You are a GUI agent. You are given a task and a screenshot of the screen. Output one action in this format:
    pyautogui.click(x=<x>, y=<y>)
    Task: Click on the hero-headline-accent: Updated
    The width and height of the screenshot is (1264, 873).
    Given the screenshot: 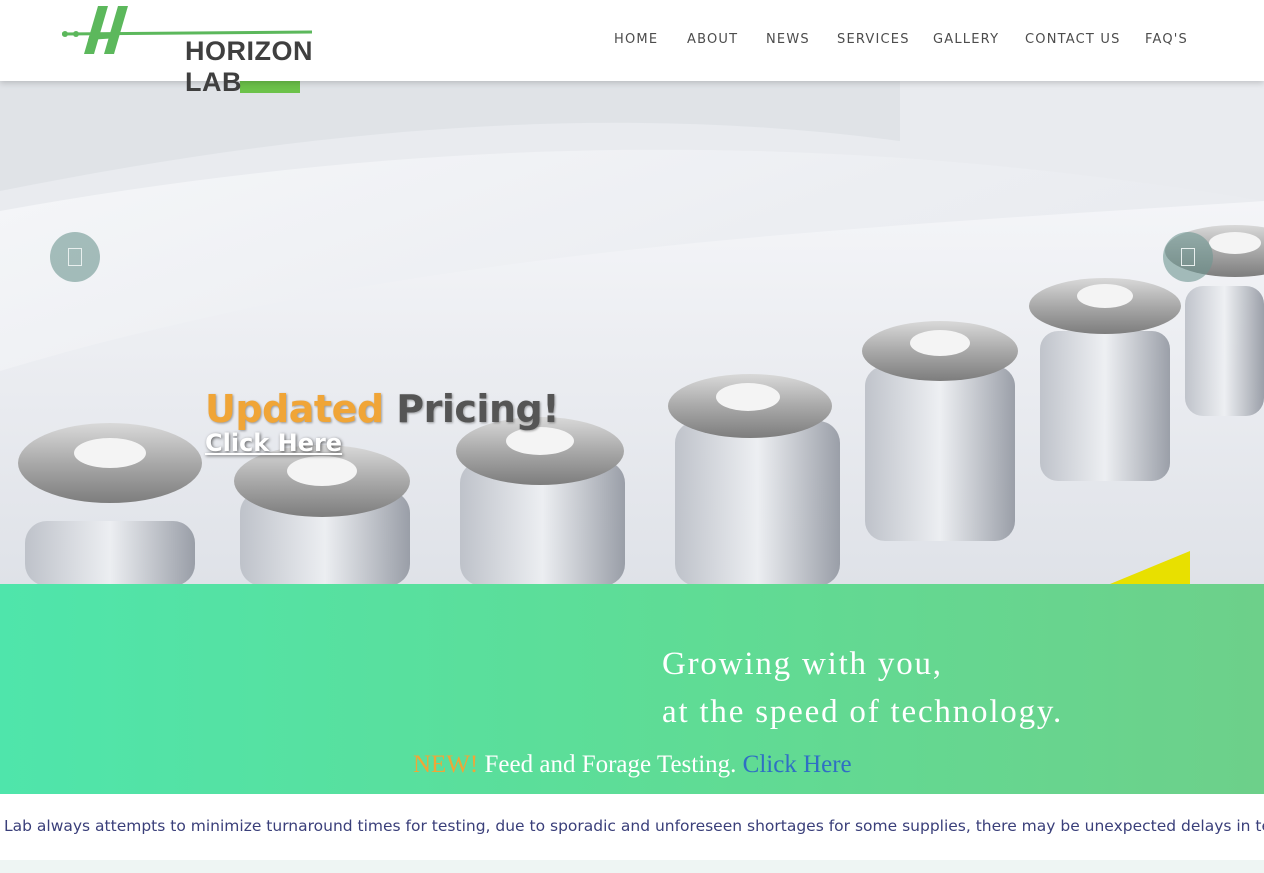 What is the action you would take?
    pyautogui.click(x=294, y=409)
    